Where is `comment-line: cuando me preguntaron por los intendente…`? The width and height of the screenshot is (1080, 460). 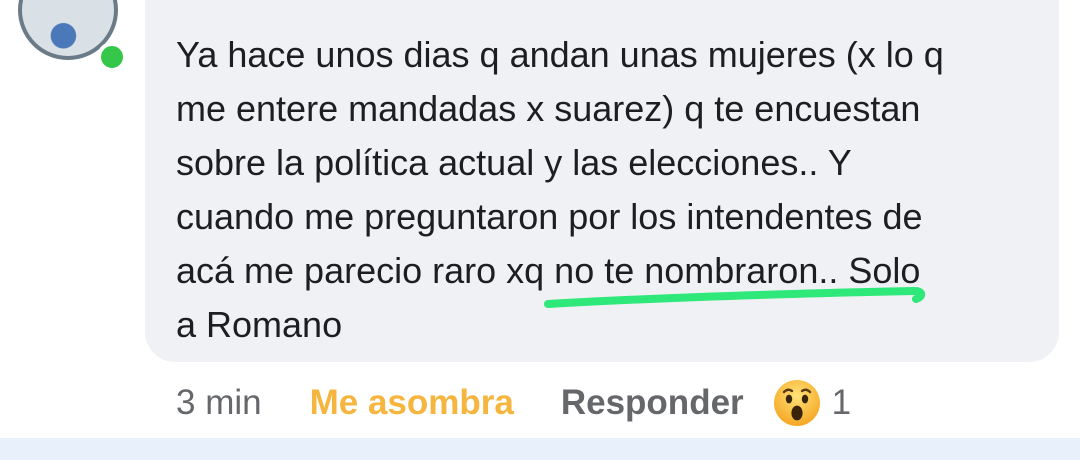
comment-line: cuando me preguntaron por los intendente… is located at coordinates (549, 216).